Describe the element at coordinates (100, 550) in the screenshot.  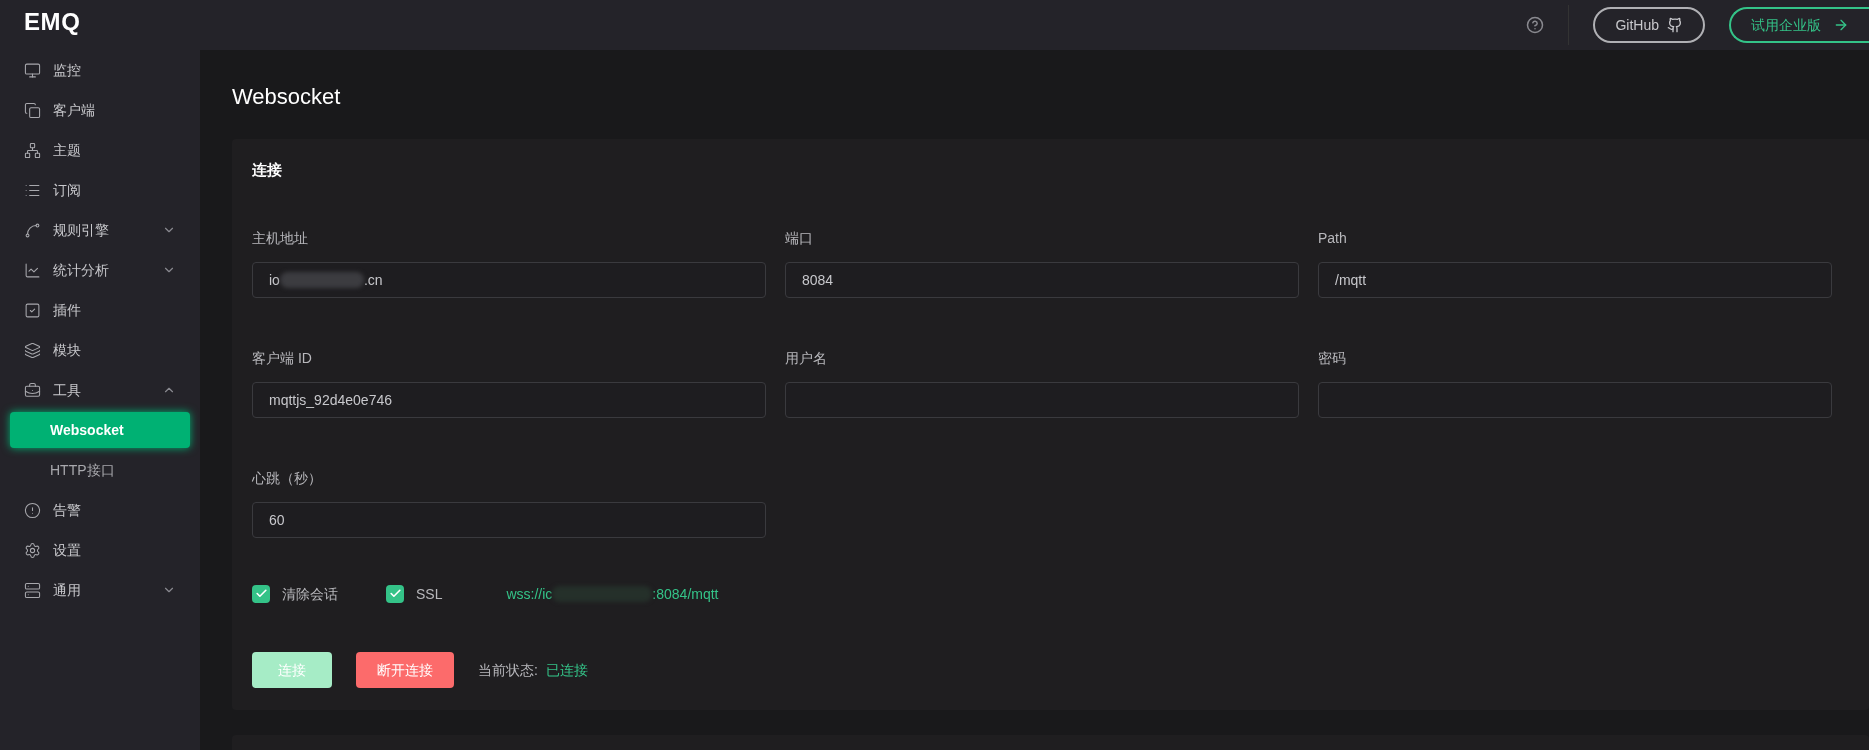
I see `sidebar-item: 设置` at that location.